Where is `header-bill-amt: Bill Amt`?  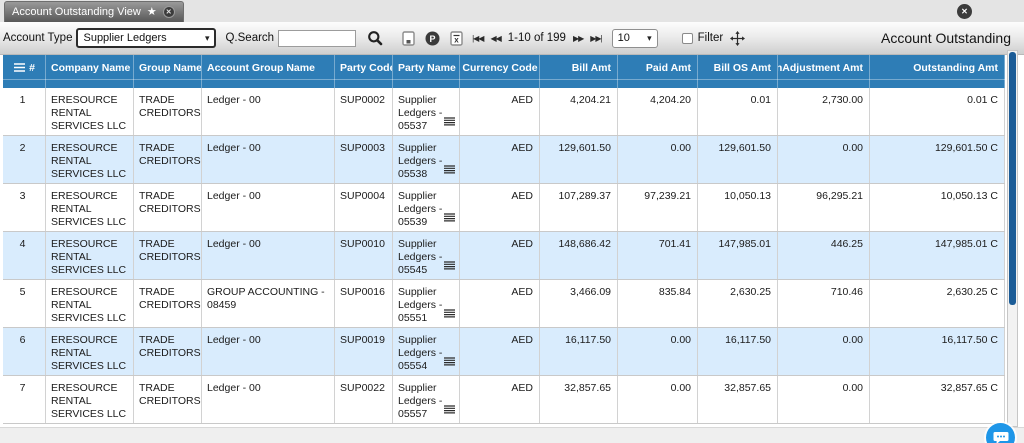
header-bill-amt: Bill Amt is located at coordinates (579, 71).